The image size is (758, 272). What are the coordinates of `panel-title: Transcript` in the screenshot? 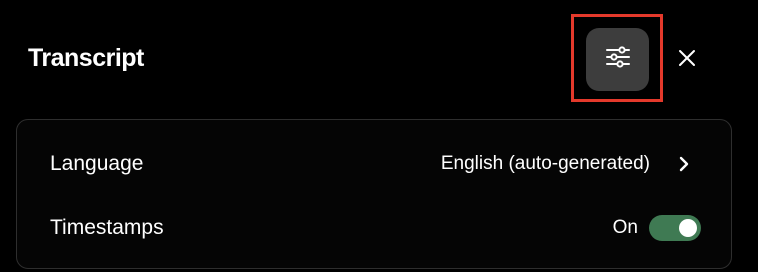 It's located at (86, 58).